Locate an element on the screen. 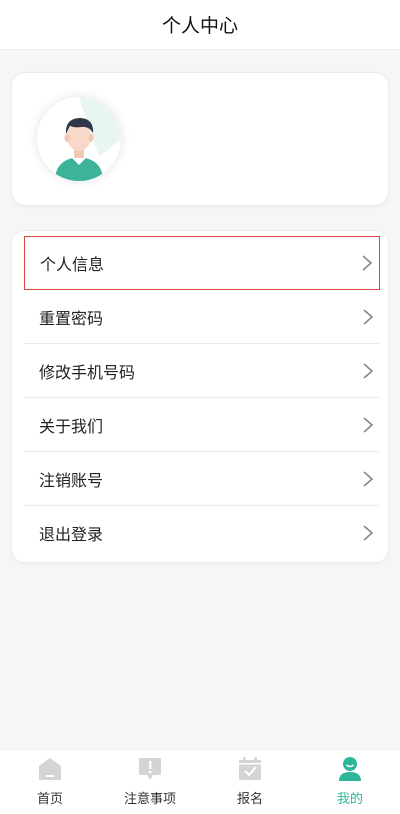 The width and height of the screenshot is (400, 814). notice-icon is located at coordinates (150, 769).